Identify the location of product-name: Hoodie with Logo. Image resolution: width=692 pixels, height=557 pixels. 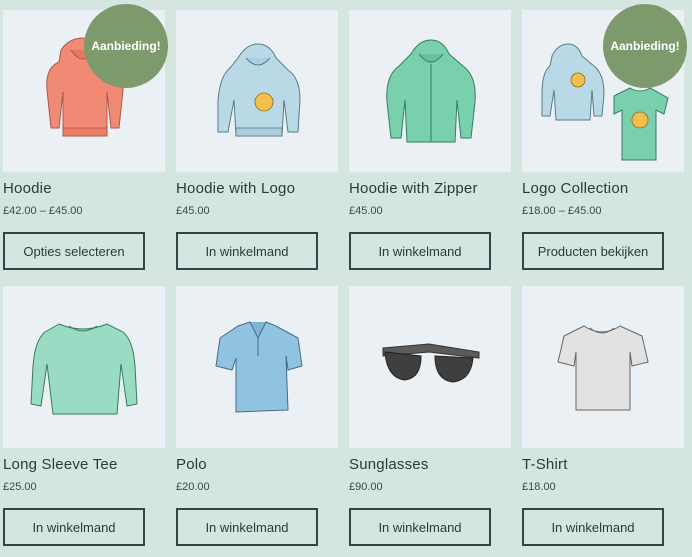
(257, 188).